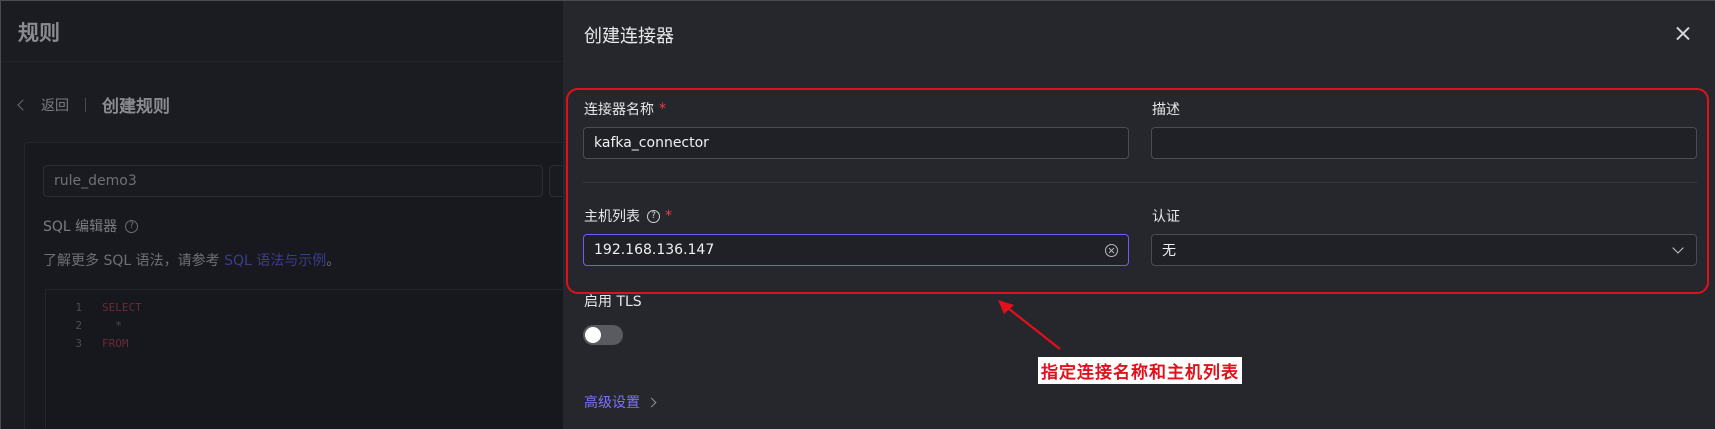 The width and height of the screenshot is (1715, 429). Describe the element at coordinates (55, 105) in the screenshot. I see `back-link: 返回` at that location.